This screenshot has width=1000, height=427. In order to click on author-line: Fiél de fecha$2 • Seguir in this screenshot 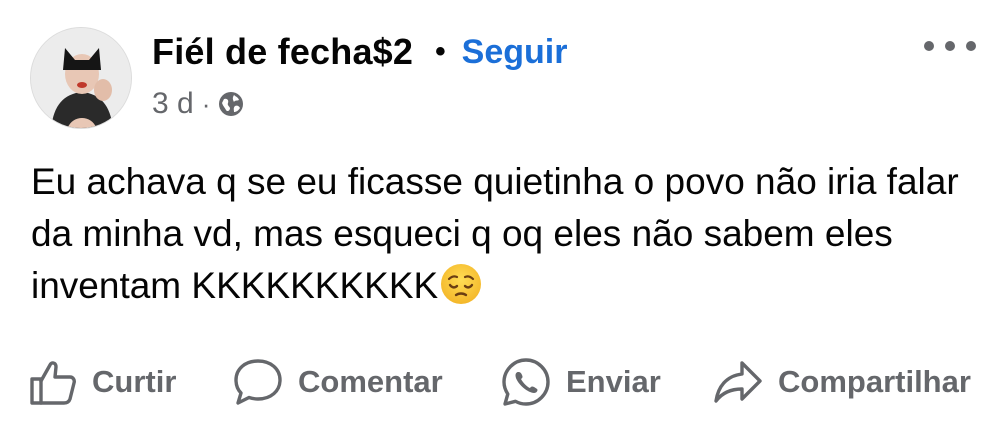, I will do `click(359, 52)`.